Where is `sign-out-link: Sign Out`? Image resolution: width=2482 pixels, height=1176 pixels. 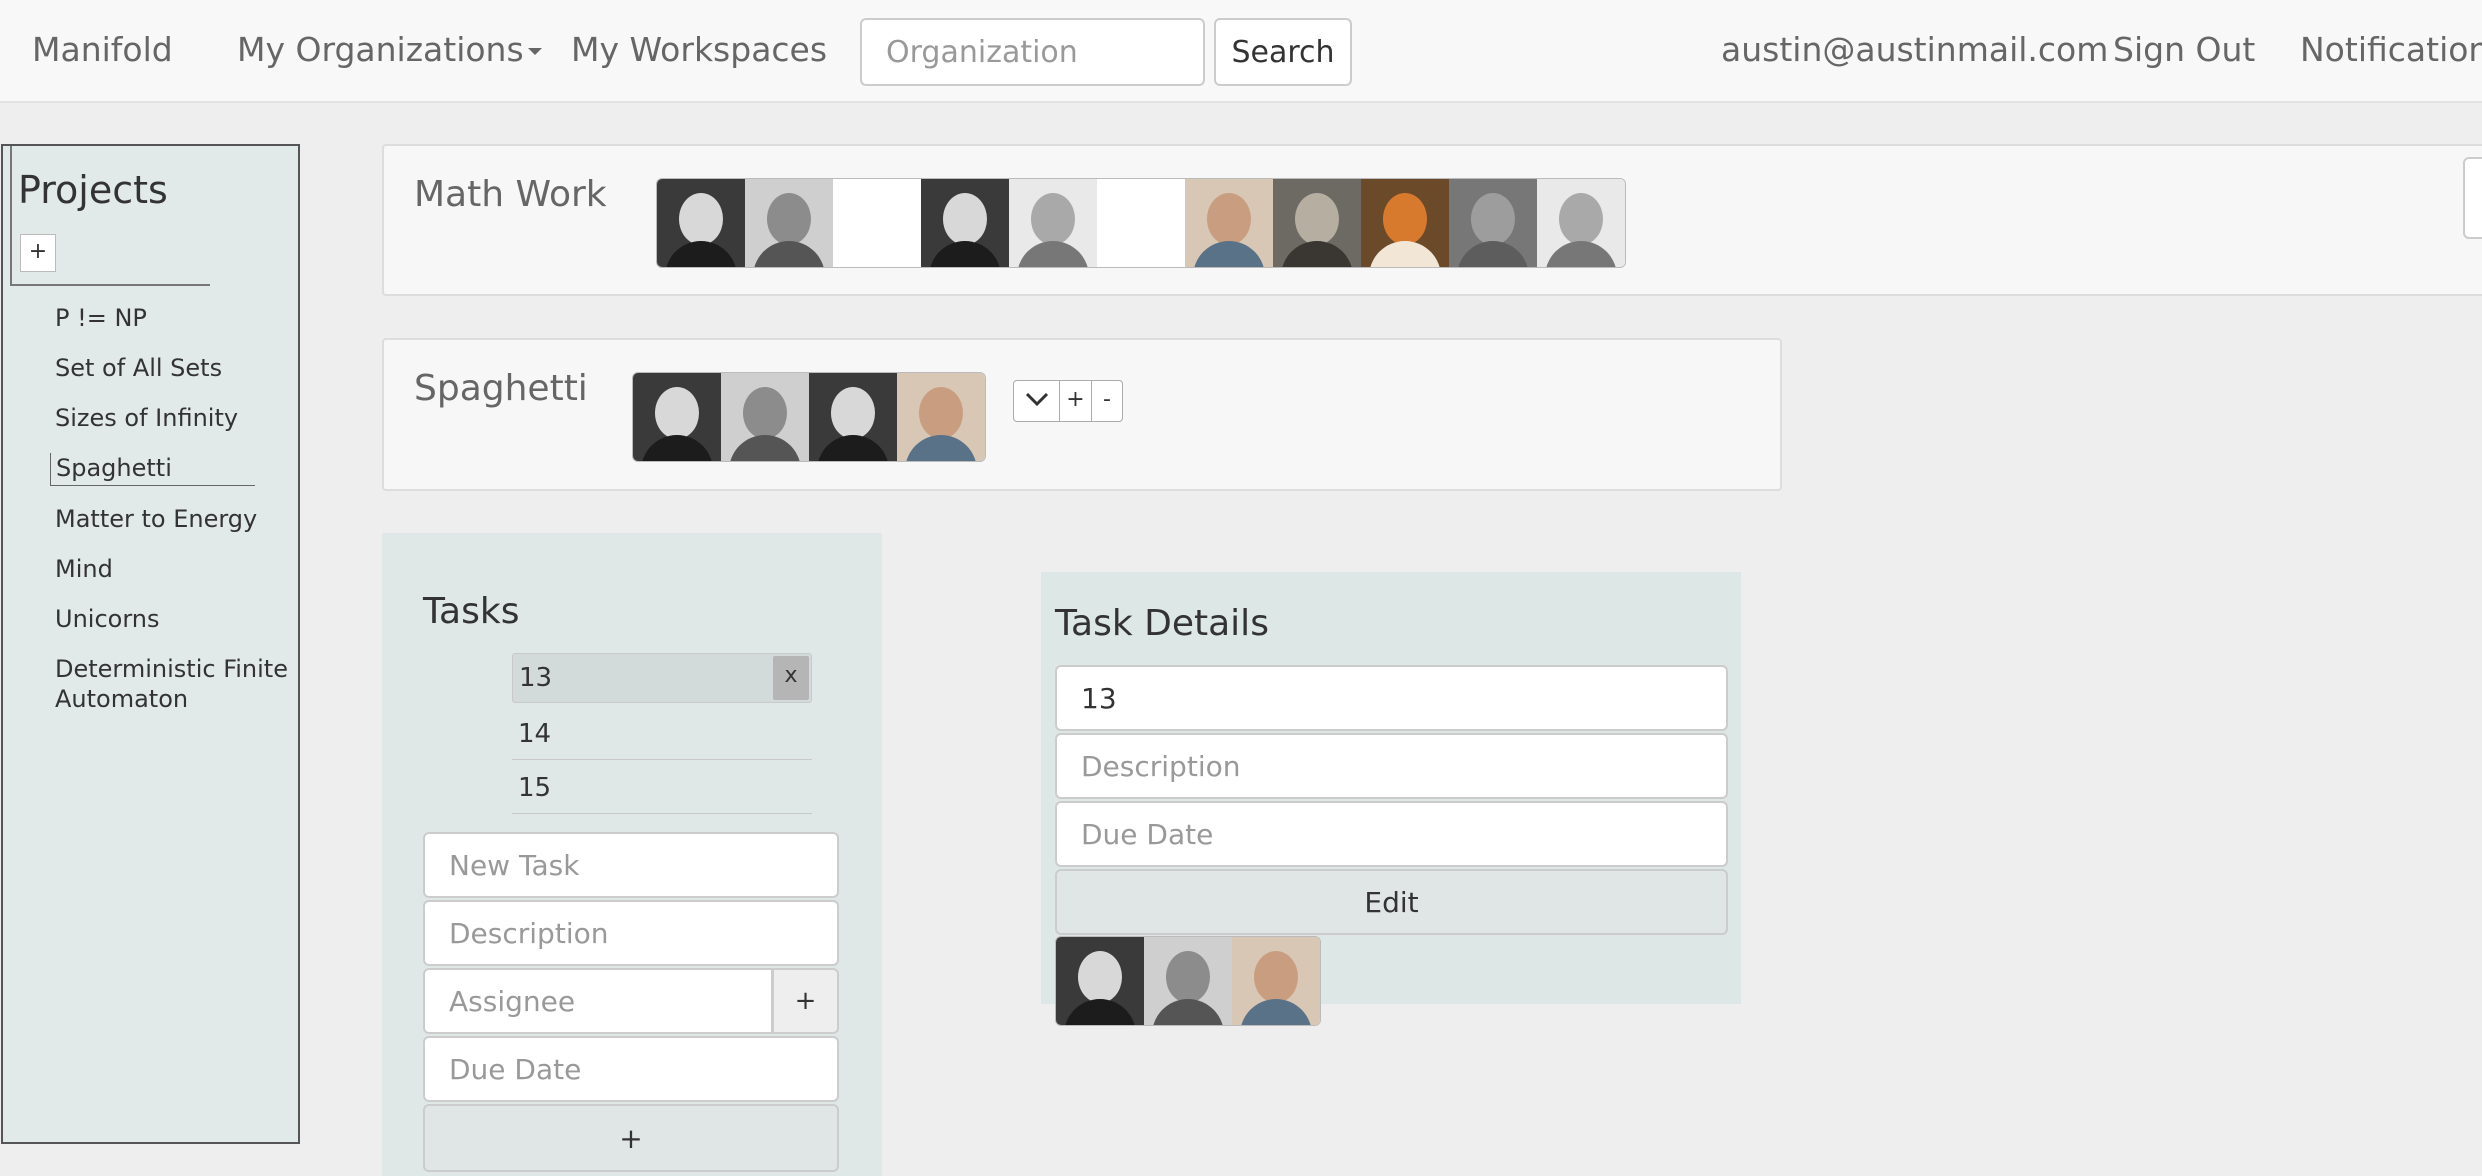
sign-out-link: Sign Out is located at coordinates (2184, 49).